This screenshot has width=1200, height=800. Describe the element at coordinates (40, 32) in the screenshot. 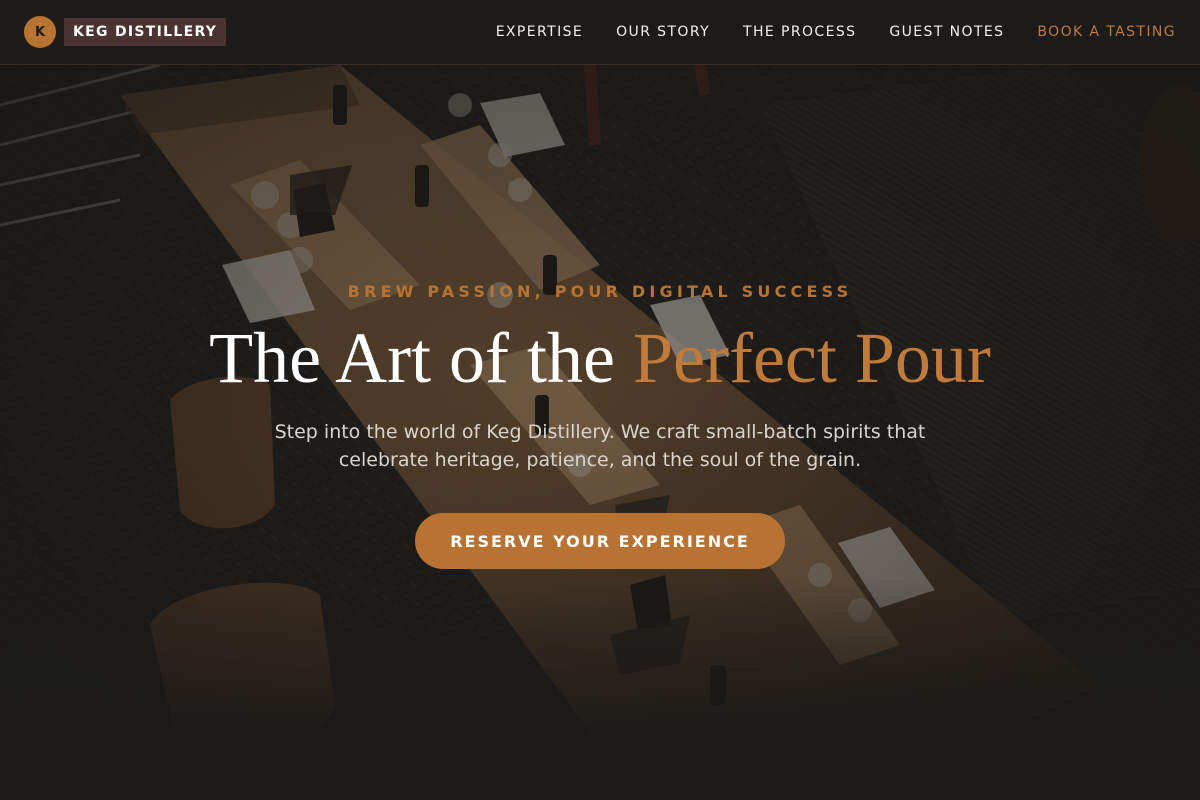

I see `logo-icon: K` at that location.